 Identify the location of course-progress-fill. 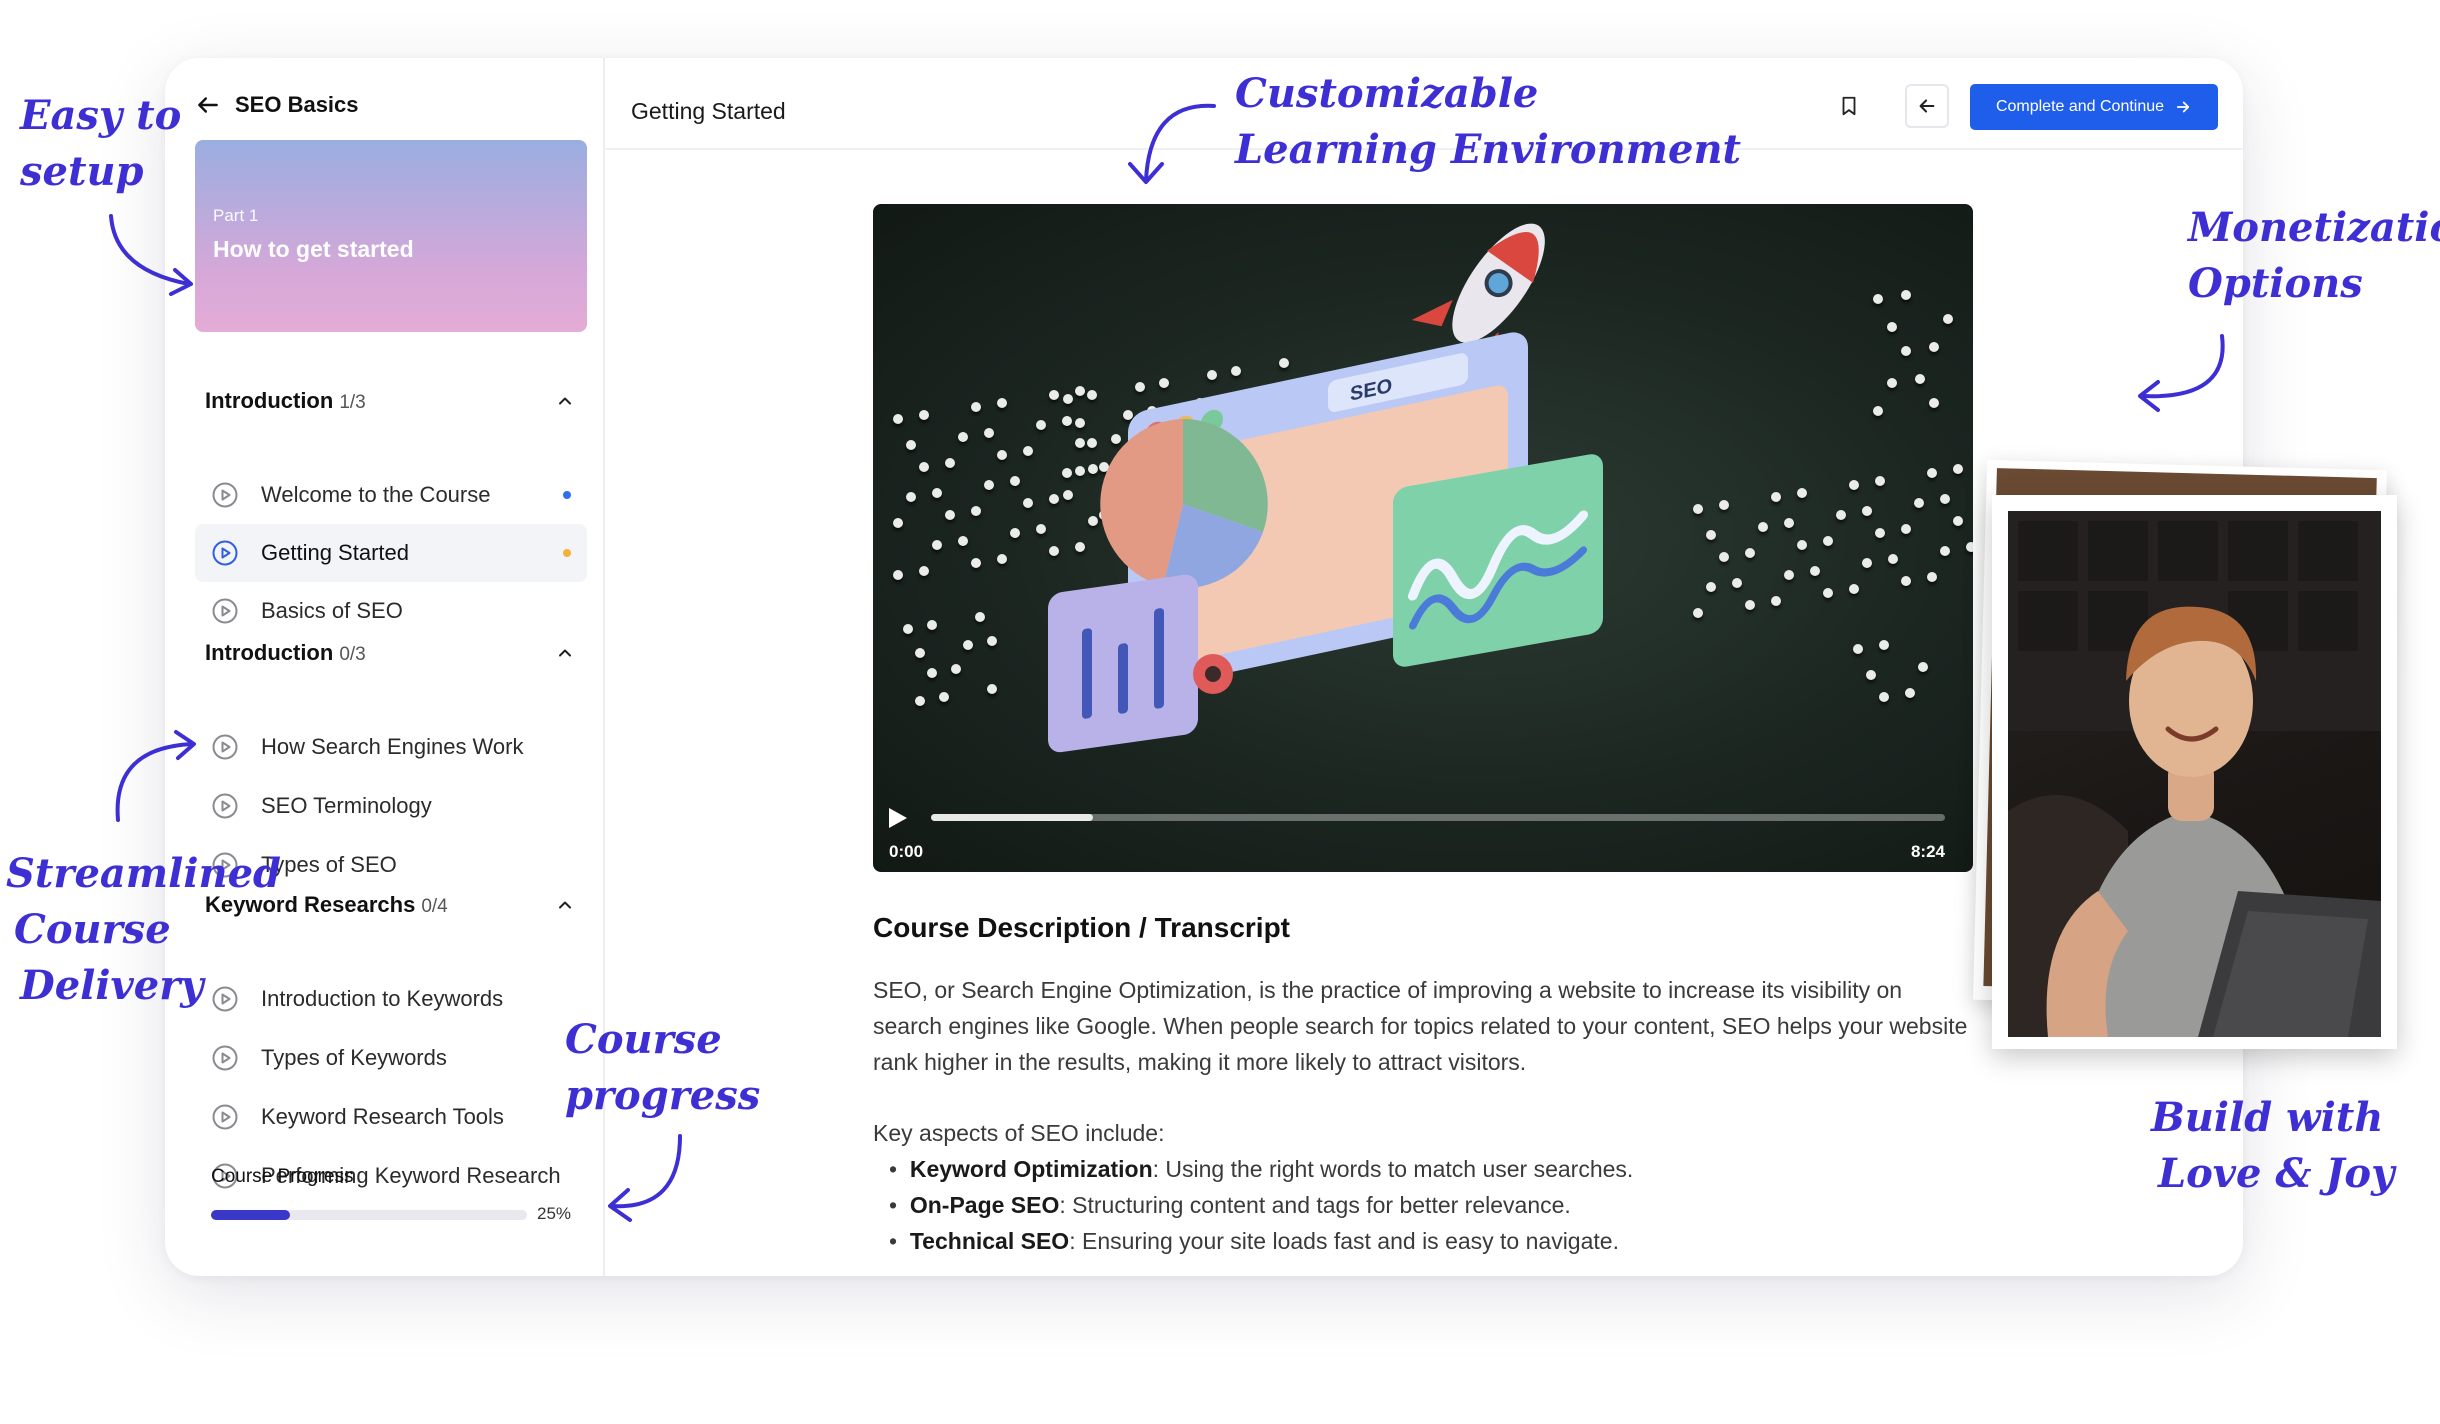
(250, 1215).